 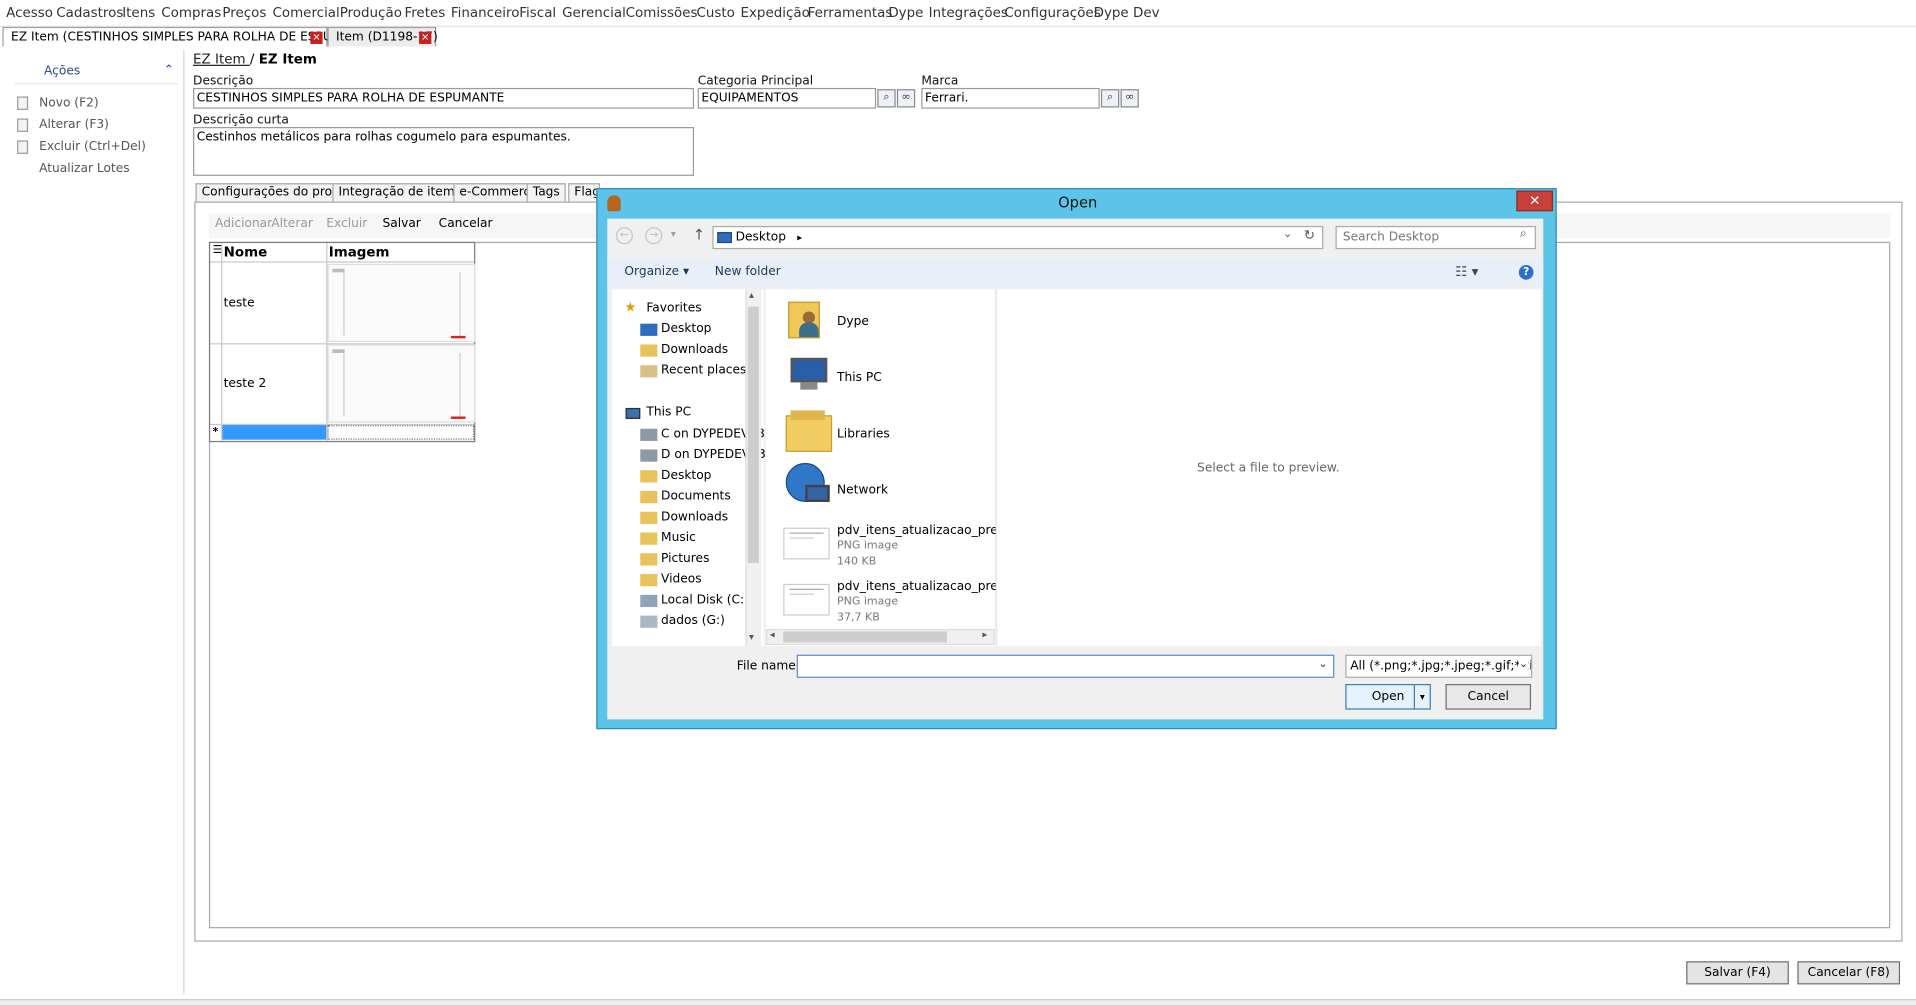 What do you see at coordinates (668, 412) in the screenshot?
I see `nav-this-pc: This PC` at bounding box center [668, 412].